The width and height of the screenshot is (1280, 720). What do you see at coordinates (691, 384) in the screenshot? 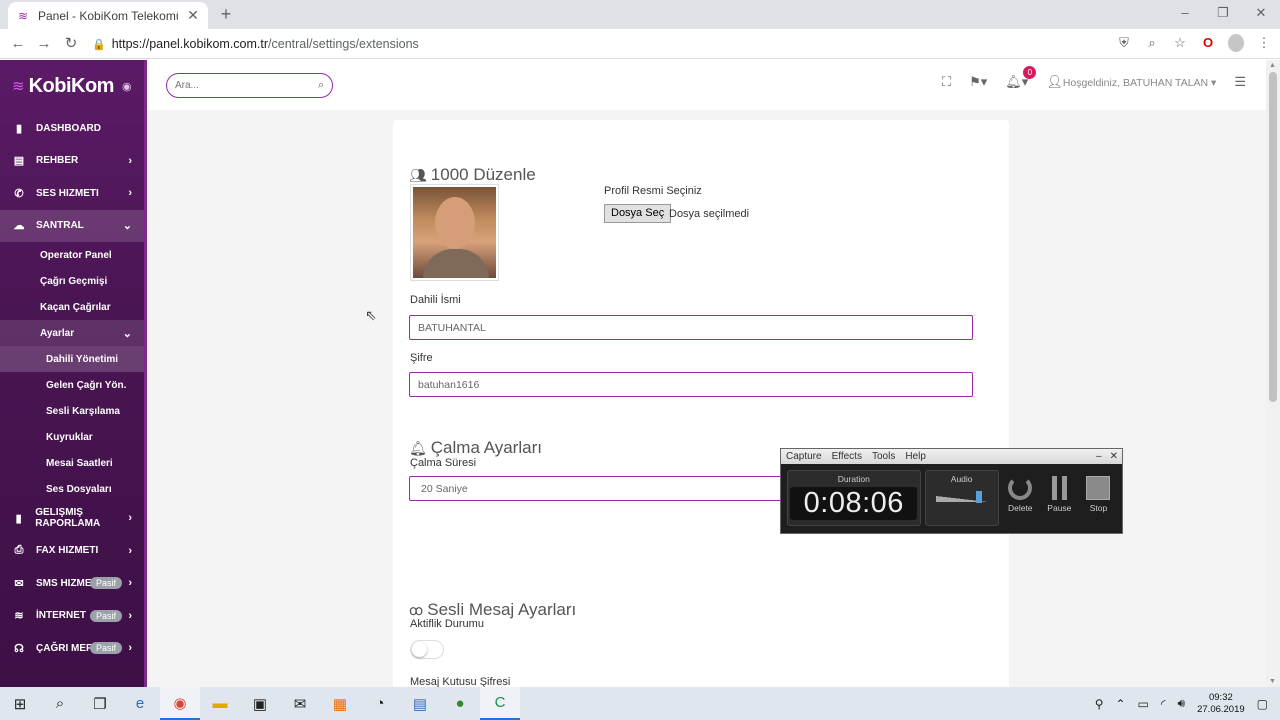
I see `password-field: batuhan1616` at bounding box center [691, 384].